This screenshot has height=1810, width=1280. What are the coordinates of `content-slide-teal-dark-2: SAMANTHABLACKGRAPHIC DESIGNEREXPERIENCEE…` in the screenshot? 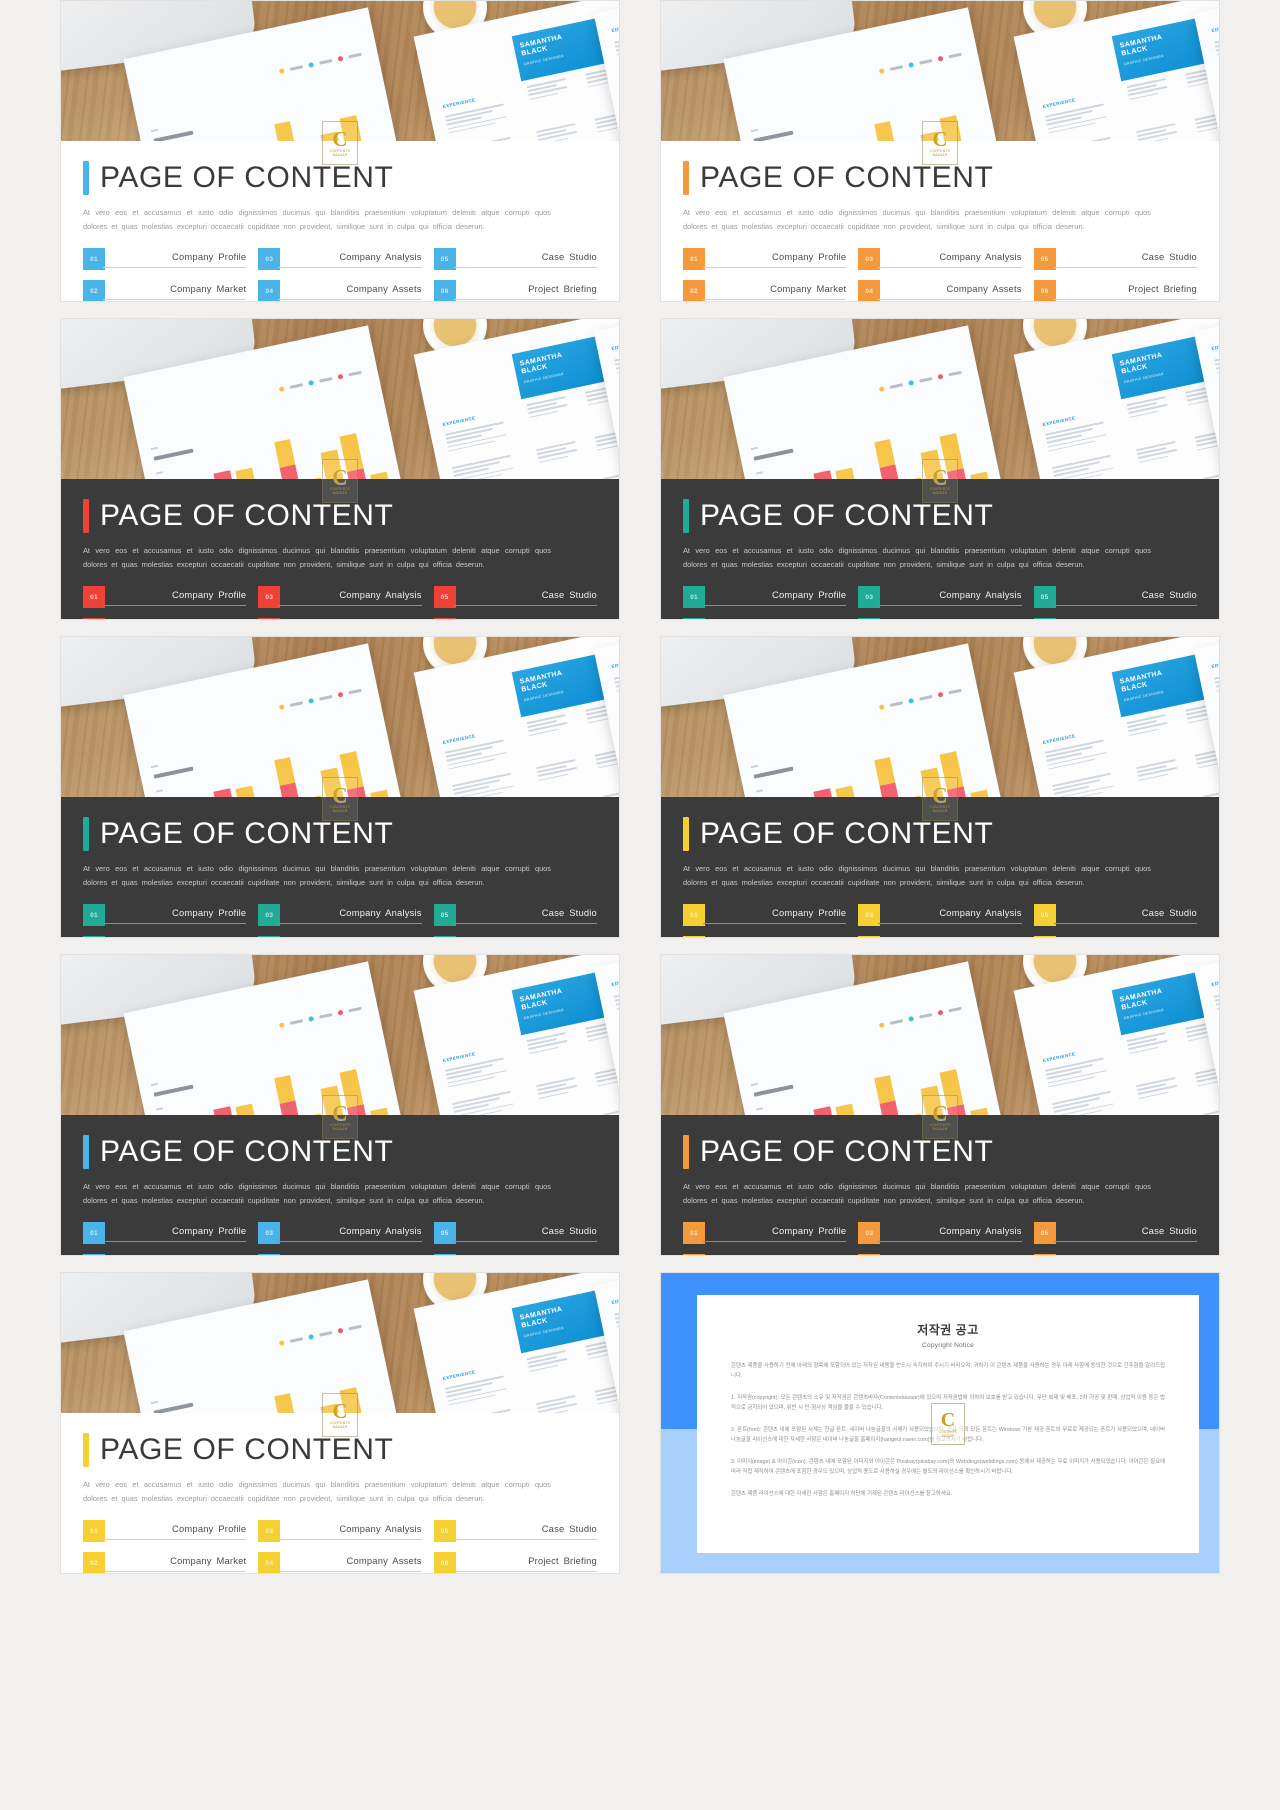 It's located at (340, 787).